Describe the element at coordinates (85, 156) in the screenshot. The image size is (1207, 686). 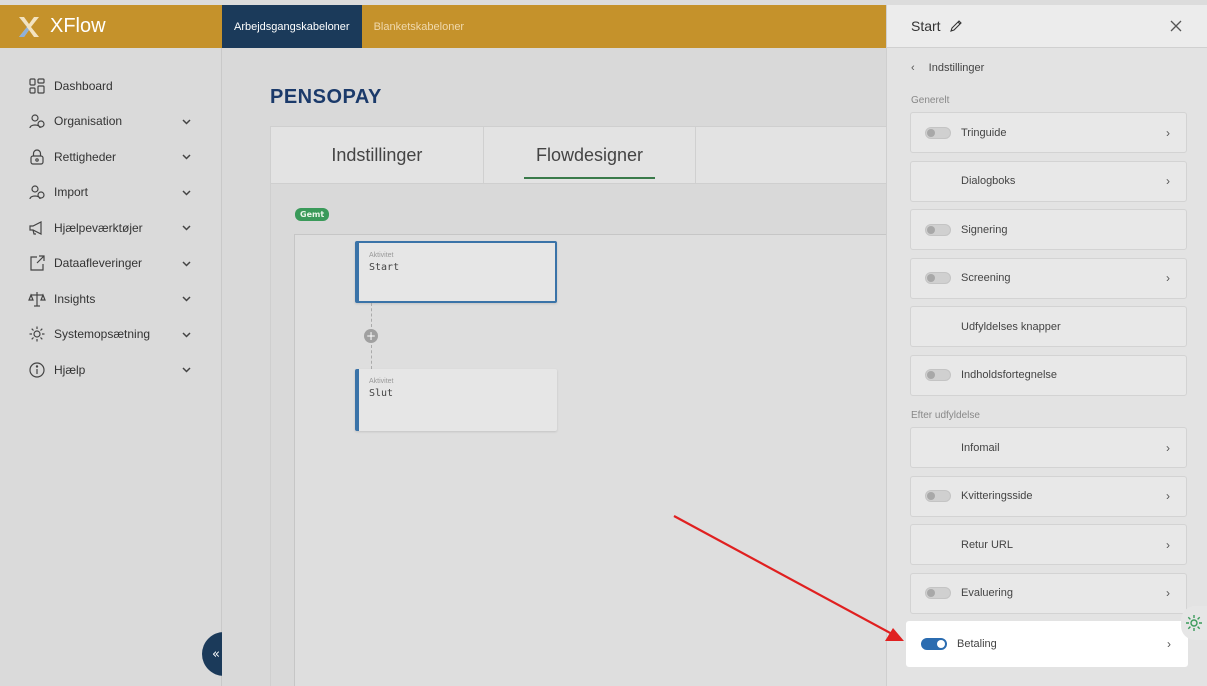
I see `sidebar-item-label: Rettigheder` at that location.